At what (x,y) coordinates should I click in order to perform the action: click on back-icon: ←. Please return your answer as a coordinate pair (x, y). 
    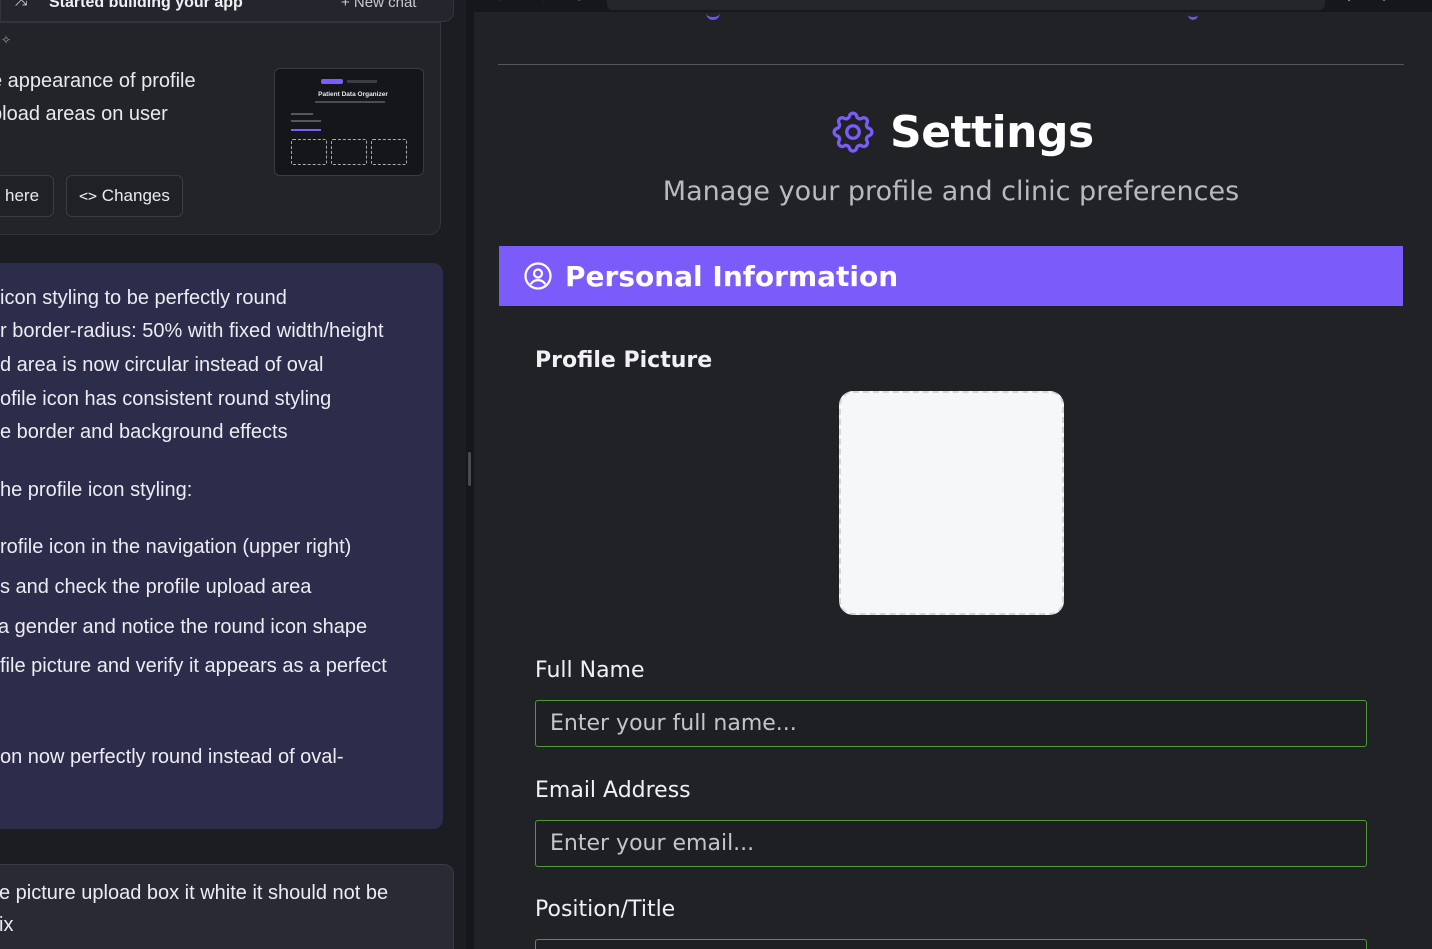
    Looking at the image, I should click on (502, 2).